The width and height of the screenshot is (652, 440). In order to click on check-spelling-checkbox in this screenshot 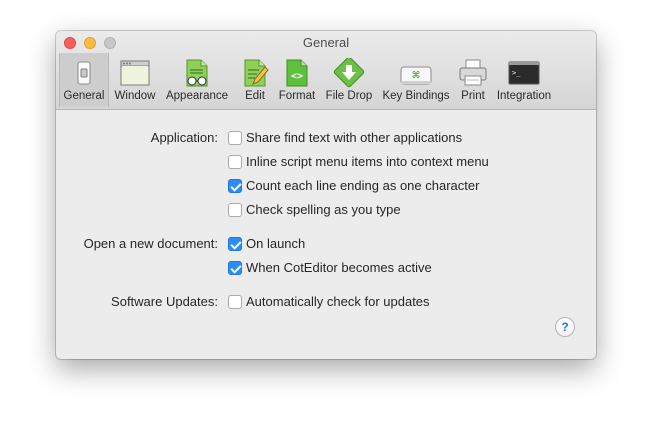, I will do `click(235, 210)`.